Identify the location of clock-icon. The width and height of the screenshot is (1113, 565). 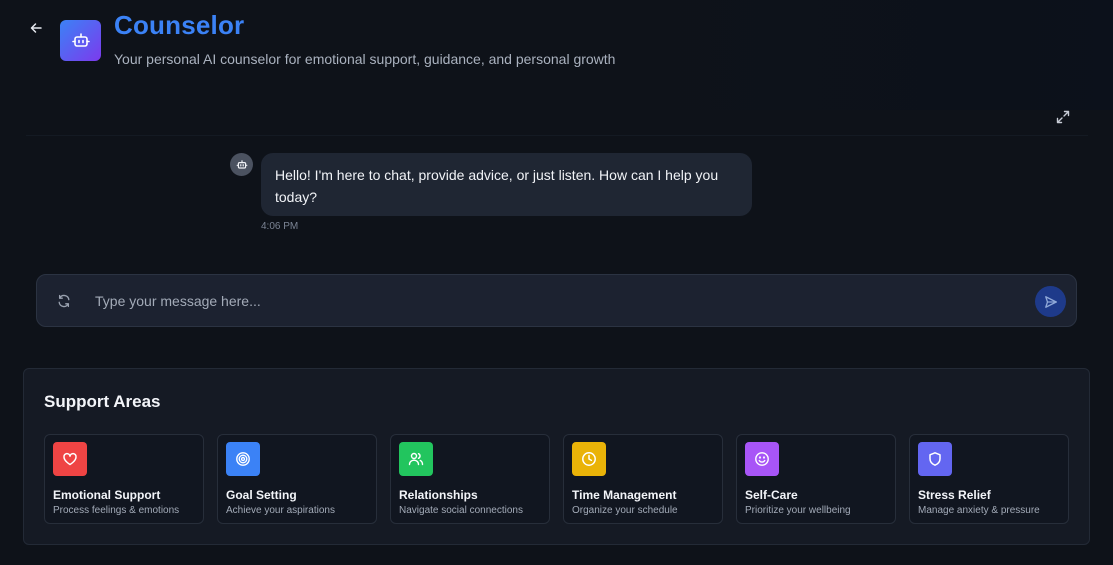
(589, 459).